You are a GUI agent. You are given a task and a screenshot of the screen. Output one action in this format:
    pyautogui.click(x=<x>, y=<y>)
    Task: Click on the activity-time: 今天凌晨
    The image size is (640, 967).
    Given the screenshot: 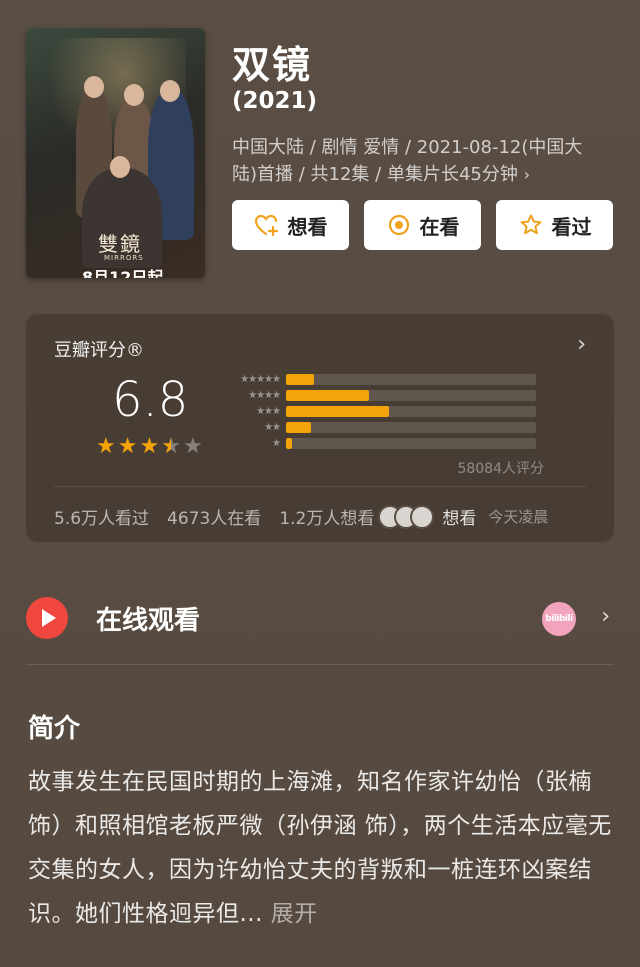 What is the action you would take?
    pyautogui.click(x=518, y=517)
    